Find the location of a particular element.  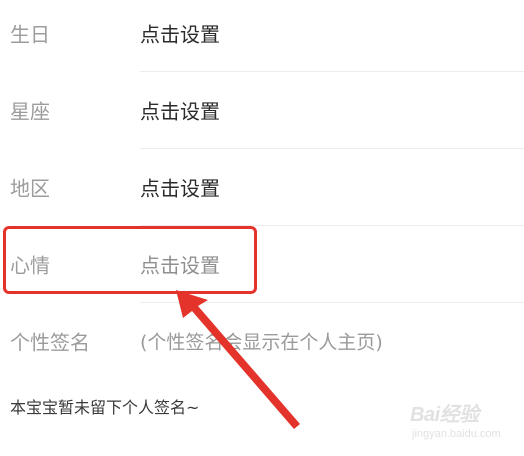

signature-text: 本宝宝暂未留下个人签名~ is located at coordinates (105, 407).